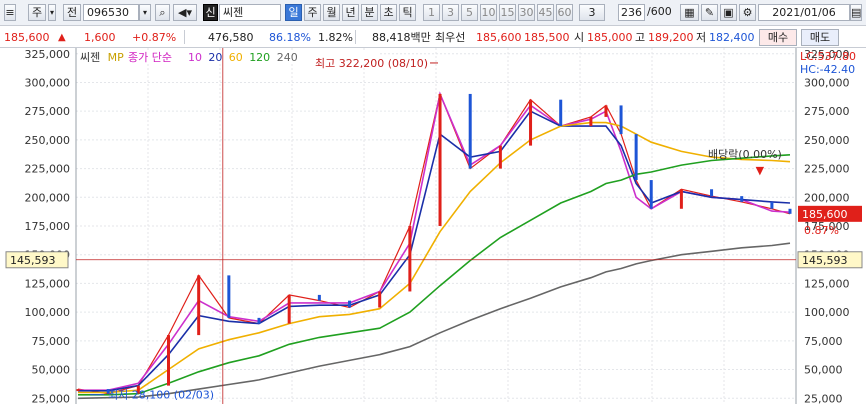 The width and height of the screenshot is (866, 404). I want to click on minute-option-30: 30, so click(526, 12).